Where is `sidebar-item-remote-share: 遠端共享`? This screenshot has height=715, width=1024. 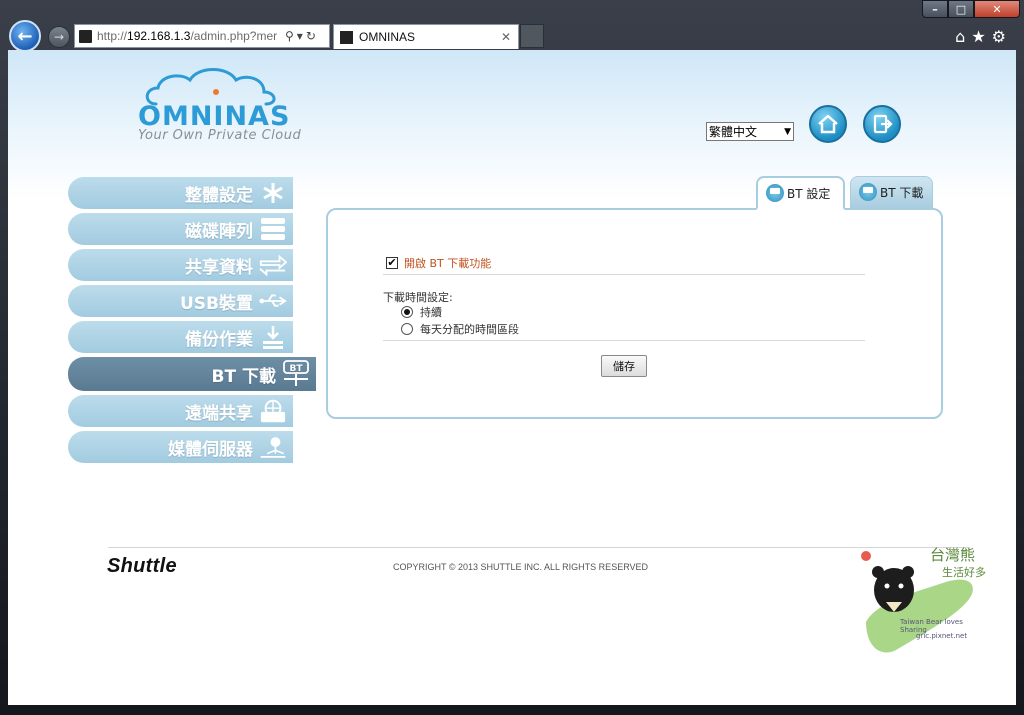 sidebar-item-remote-share: 遠端共享 is located at coordinates (180, 411).